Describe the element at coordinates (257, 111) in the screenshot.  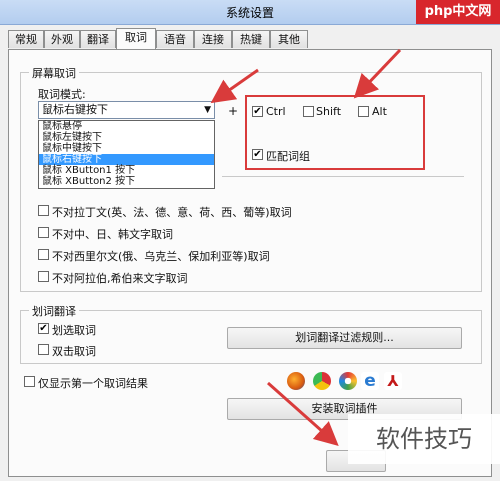
I see `ctrl-checkbox: ✔` at that location.